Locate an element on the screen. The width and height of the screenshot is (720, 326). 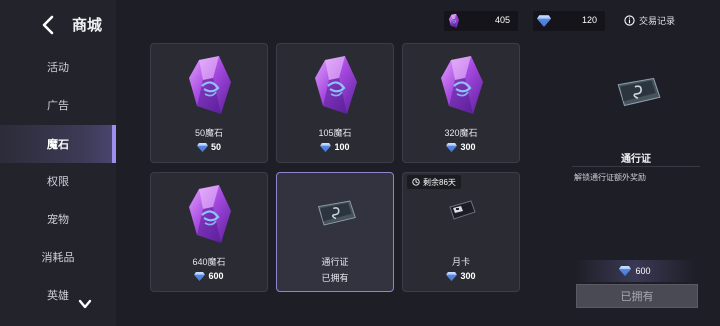
detail-title: 通行证 is located at coordinates (636, 159).